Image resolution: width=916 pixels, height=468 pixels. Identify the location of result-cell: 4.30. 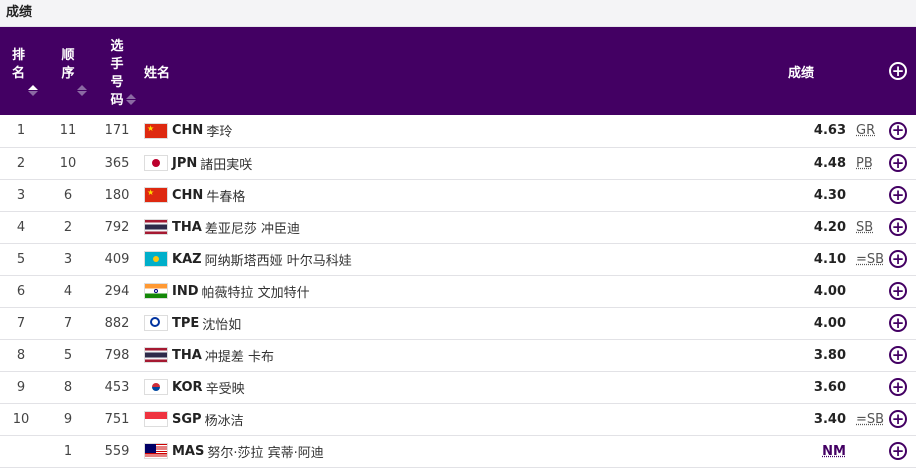
(829, 195).